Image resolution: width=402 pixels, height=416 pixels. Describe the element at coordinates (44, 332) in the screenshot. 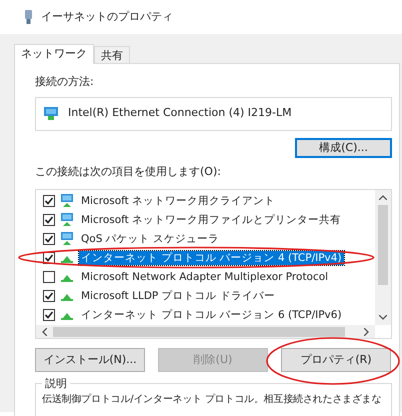

I see `scroll-left-icon` at that location.